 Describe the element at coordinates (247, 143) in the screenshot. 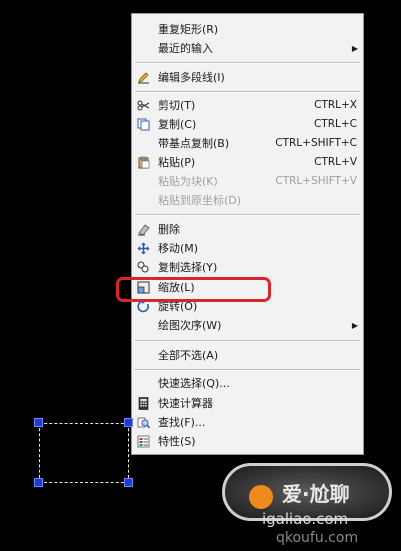

I see `menu-item-copy-with-basepoint: 带基点复制(B) CTRL+SHIFT+C` at that location.